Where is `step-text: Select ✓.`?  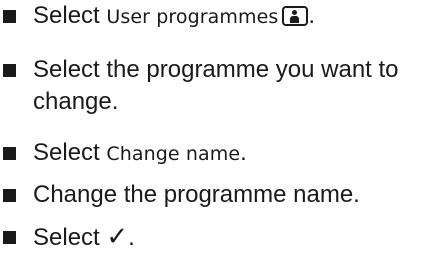
step-text: Select ✓. is located at coordinates (238, 237).